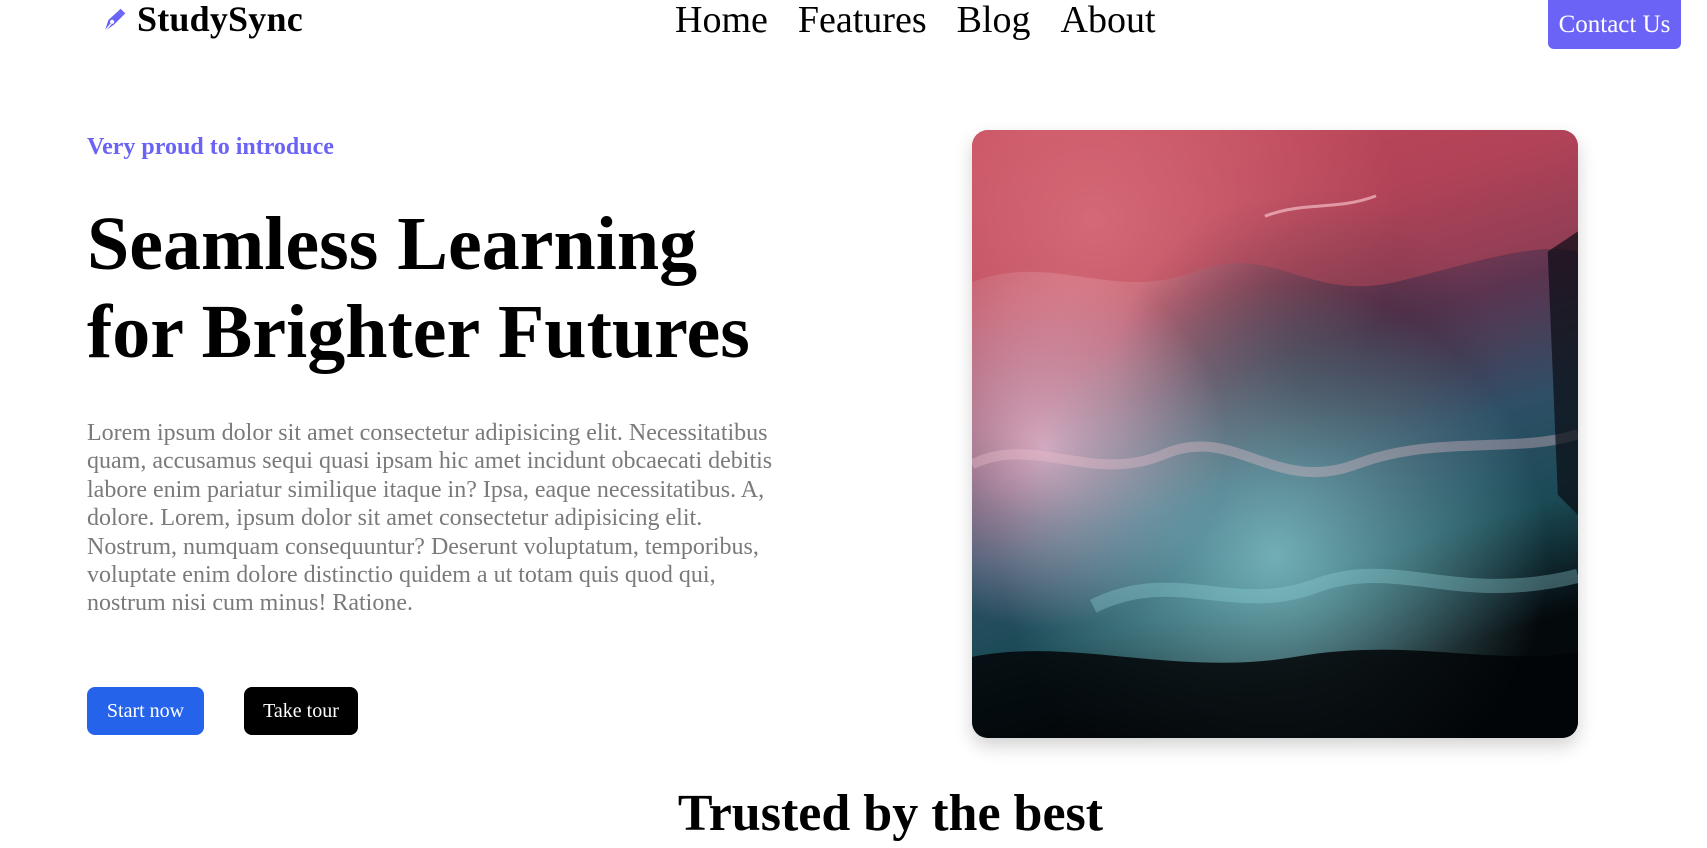 The height and width of the screenshot is (848, 1707). Describe the element at coordinates (1108, 21) in the screenshot. I see `nav-about: About` at that location.